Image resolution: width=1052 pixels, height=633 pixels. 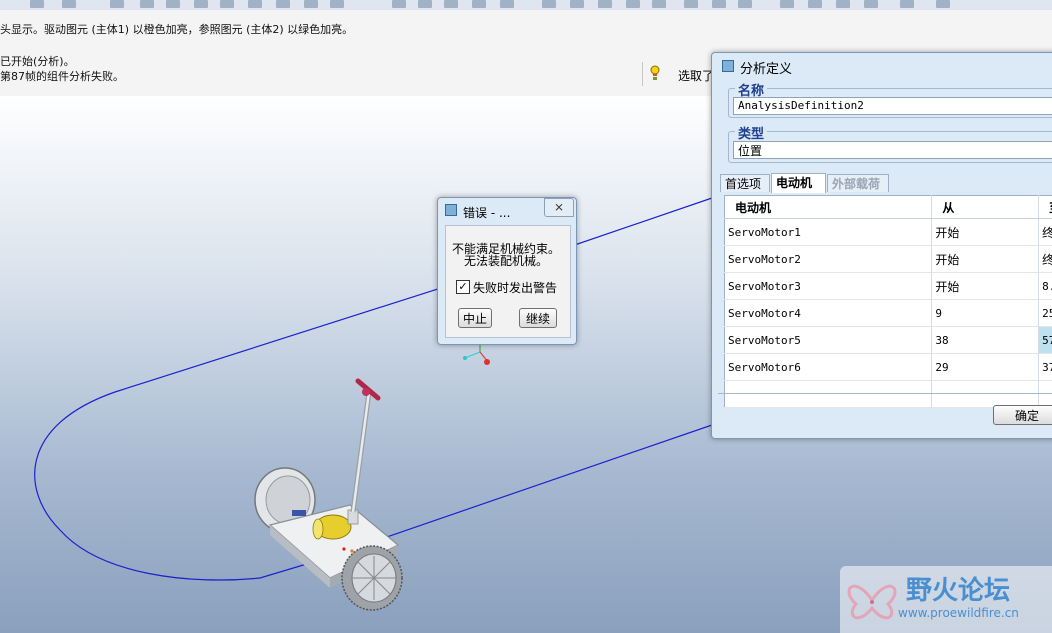 What do you see at coordinates (1045, 286) in the screenshot?
I see `to-cell: 8.` at bounding box center [1045, 286].